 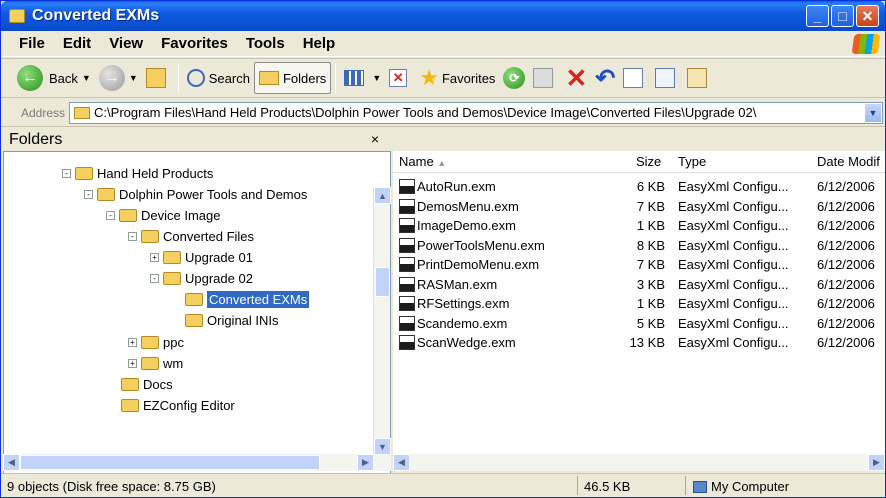 What do you see at coordinates (137, 173) in the screenshot?
I see `tree-item: - Hand Held Products` at bounding box center [137, 173].